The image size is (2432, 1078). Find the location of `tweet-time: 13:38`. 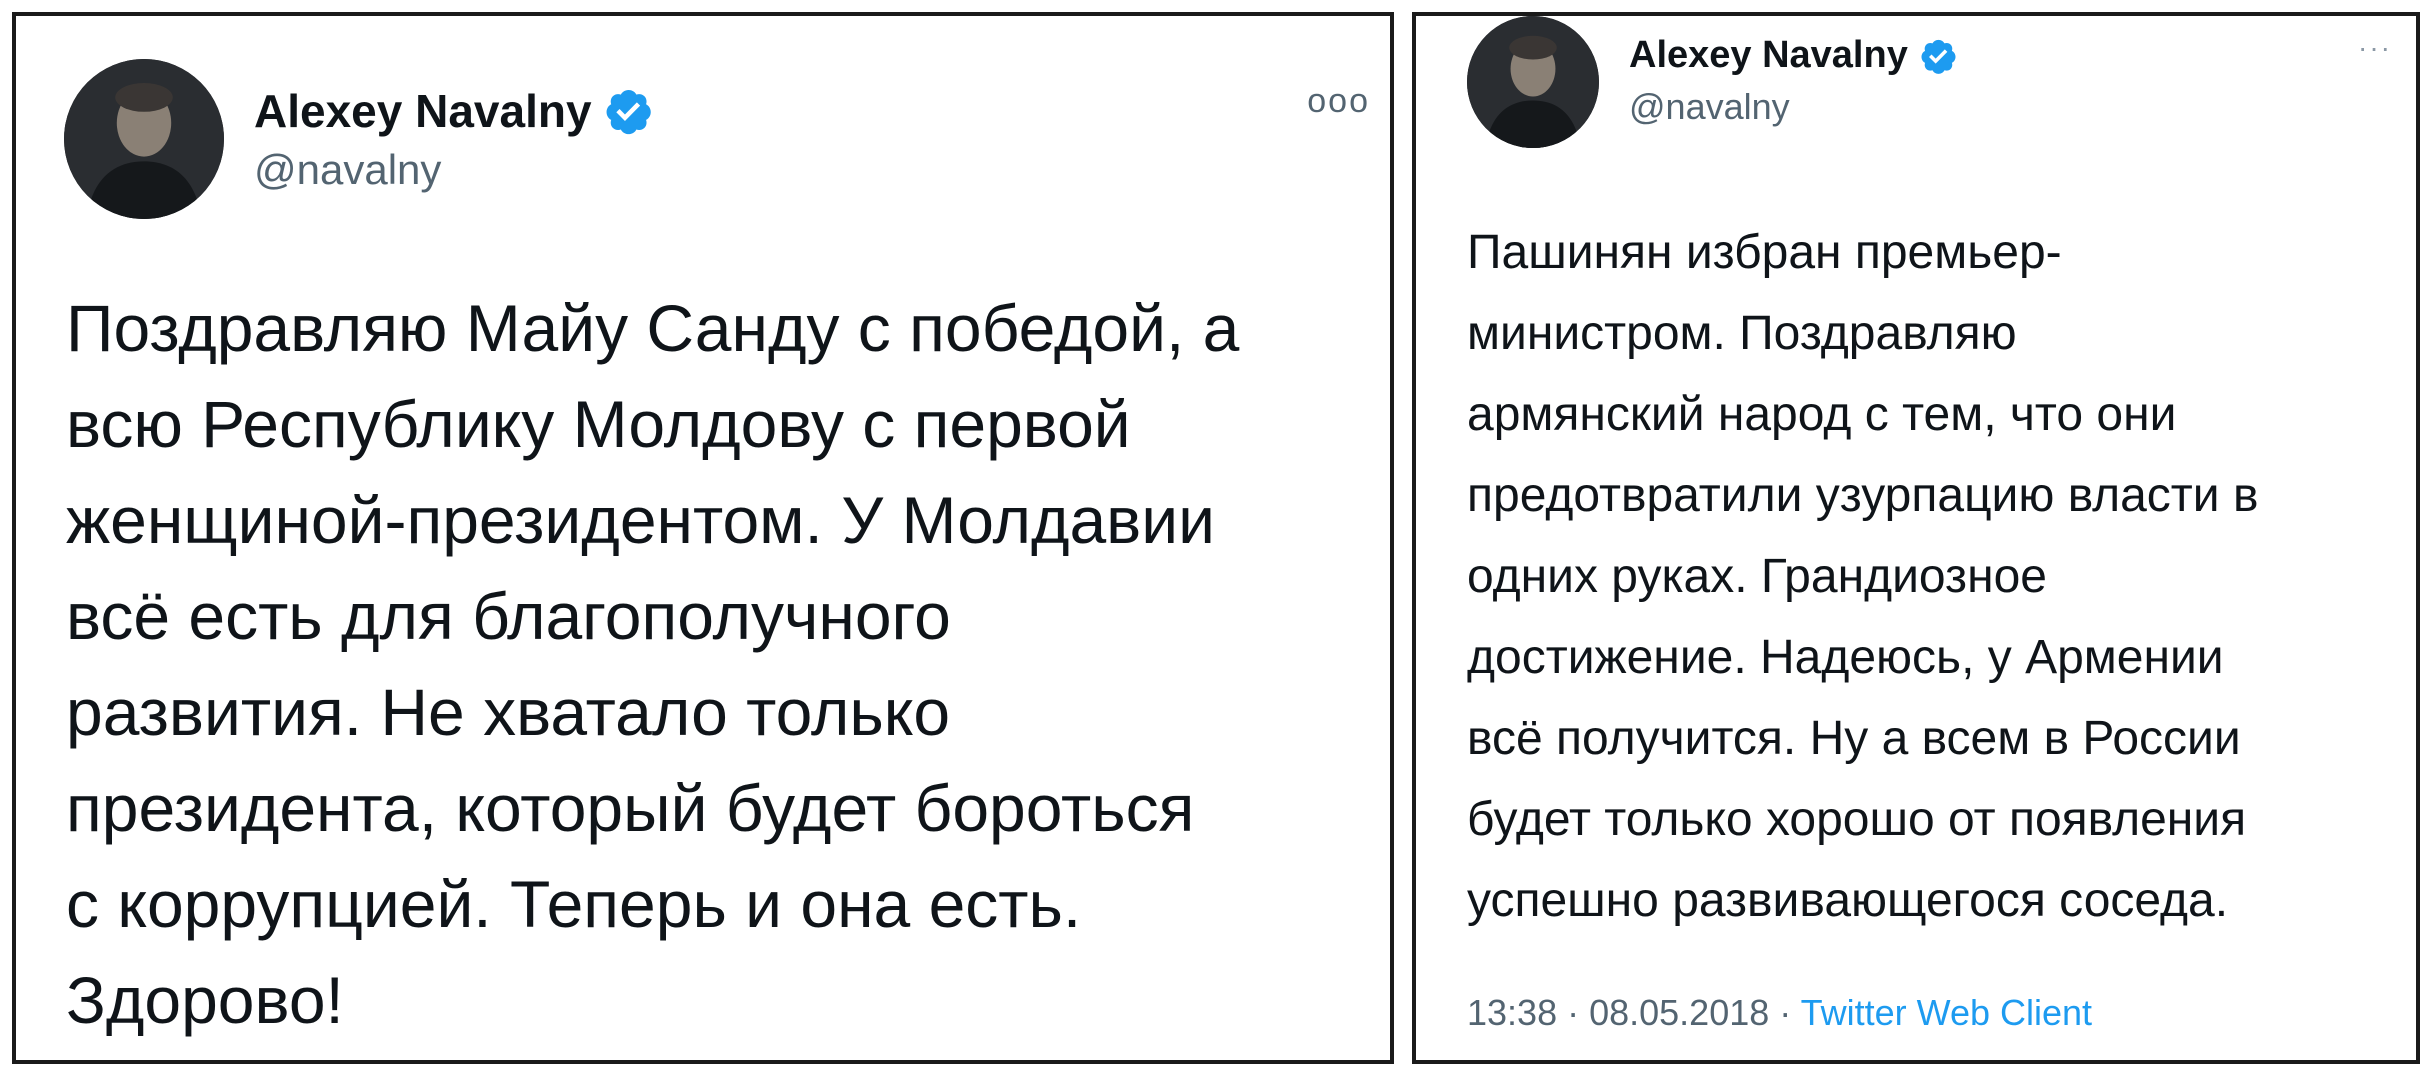

tweet-time: 13:38 is located at coordinates (1512, 1012).